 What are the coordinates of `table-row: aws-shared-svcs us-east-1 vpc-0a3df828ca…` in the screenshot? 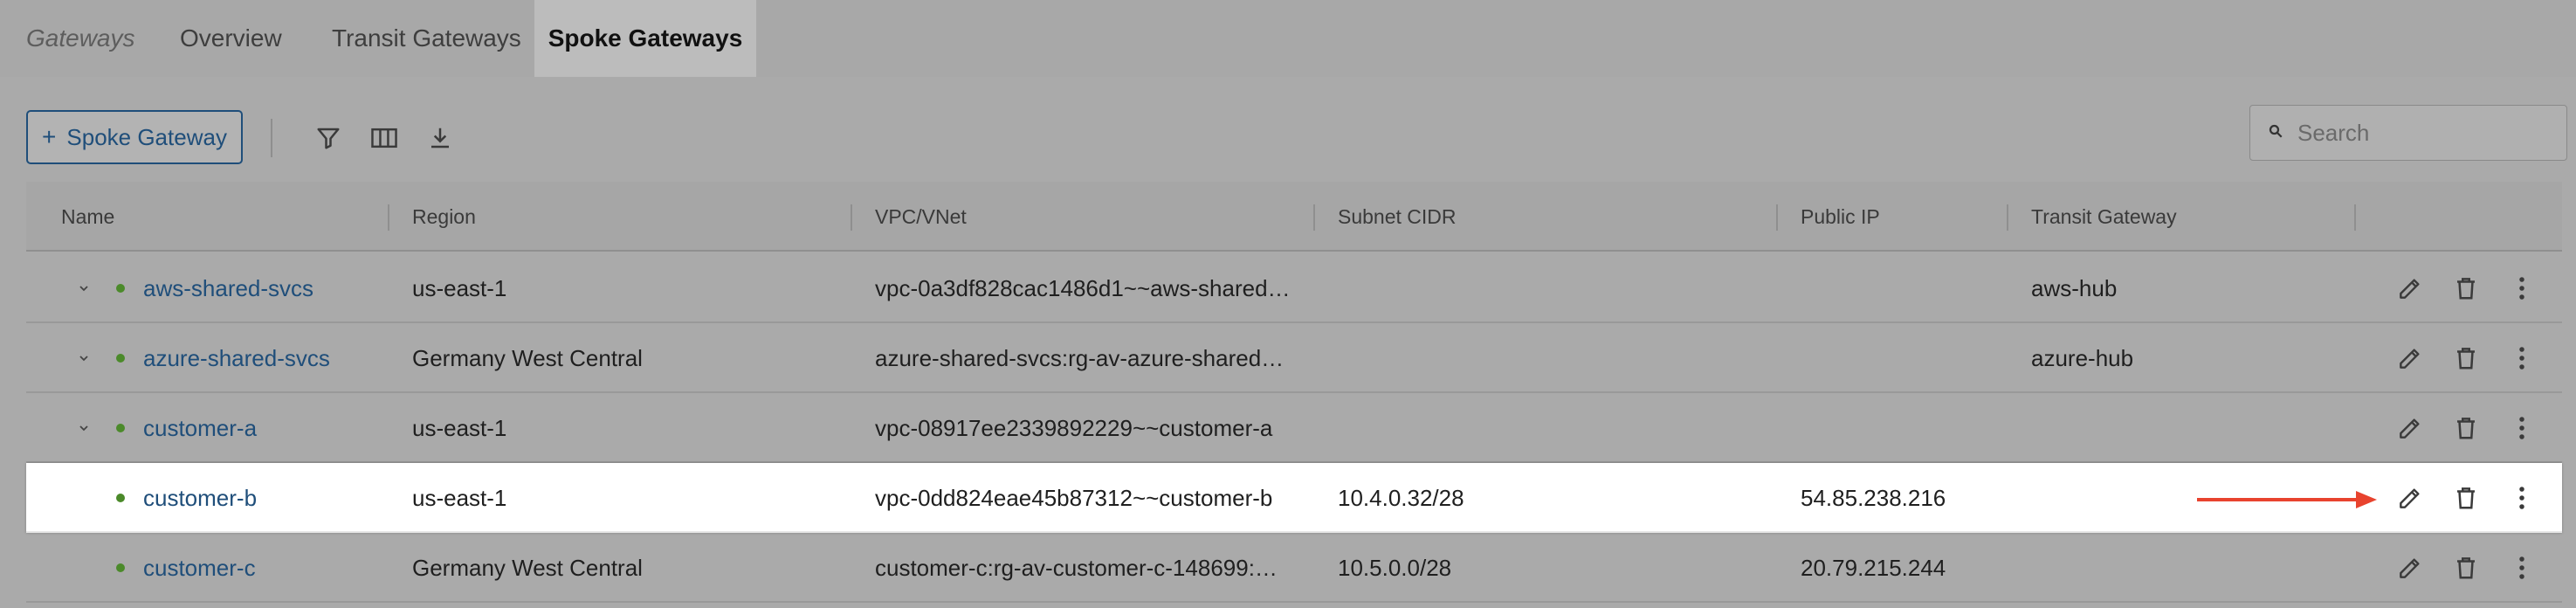 It's located at (1294, 288).